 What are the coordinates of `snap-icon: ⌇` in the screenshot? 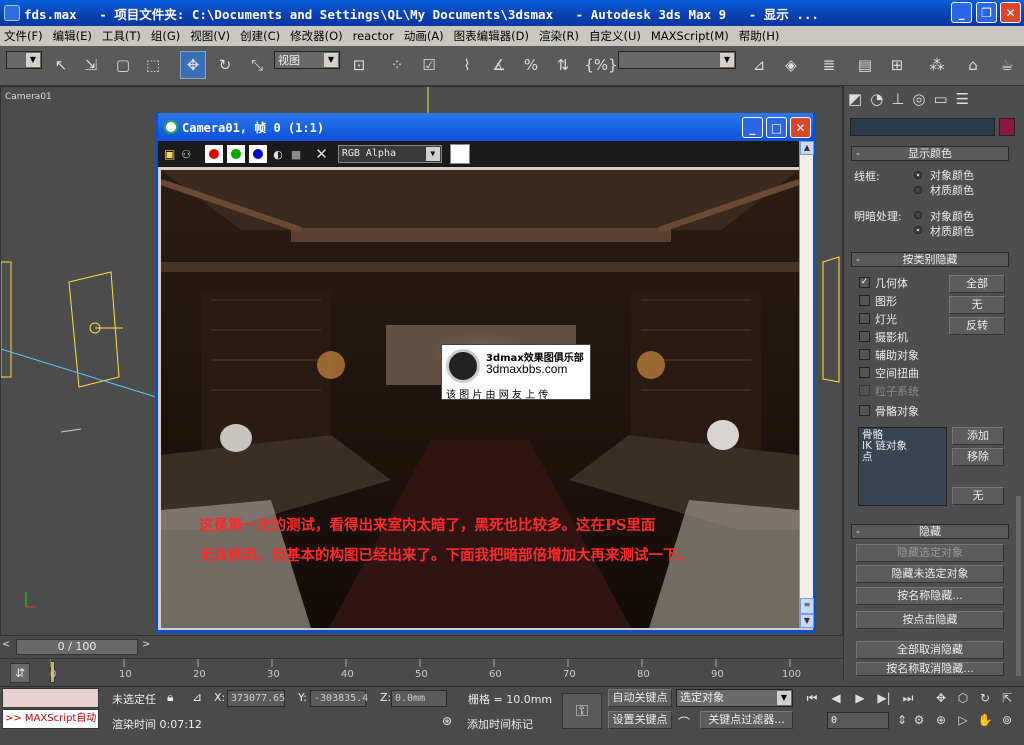 It's located at (467, 65).